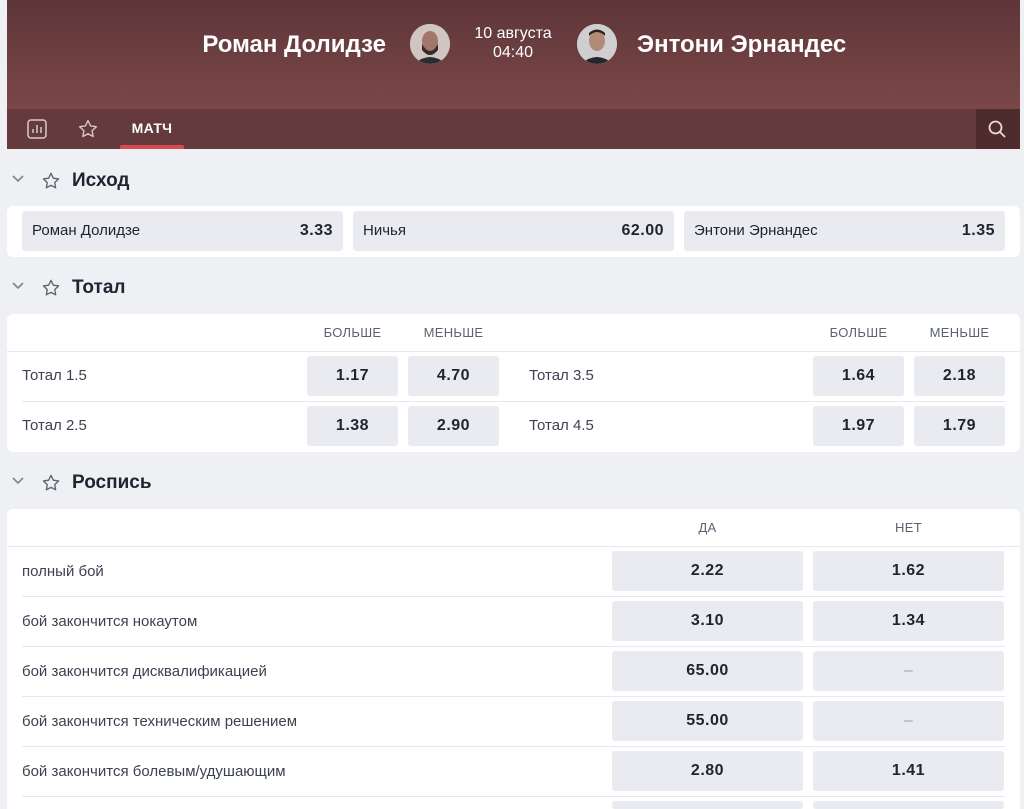 Image resolution: width=1024 pixels, height=809 pixels. I want to click on rospis-section-title: Роспись, so click(112, 482).